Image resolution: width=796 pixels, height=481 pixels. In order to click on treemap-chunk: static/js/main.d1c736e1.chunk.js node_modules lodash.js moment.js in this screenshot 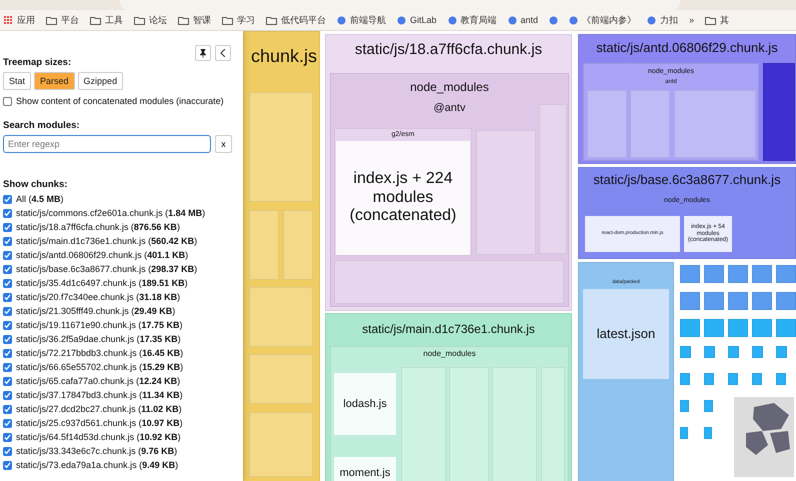, I will do `click(448, 397)`.